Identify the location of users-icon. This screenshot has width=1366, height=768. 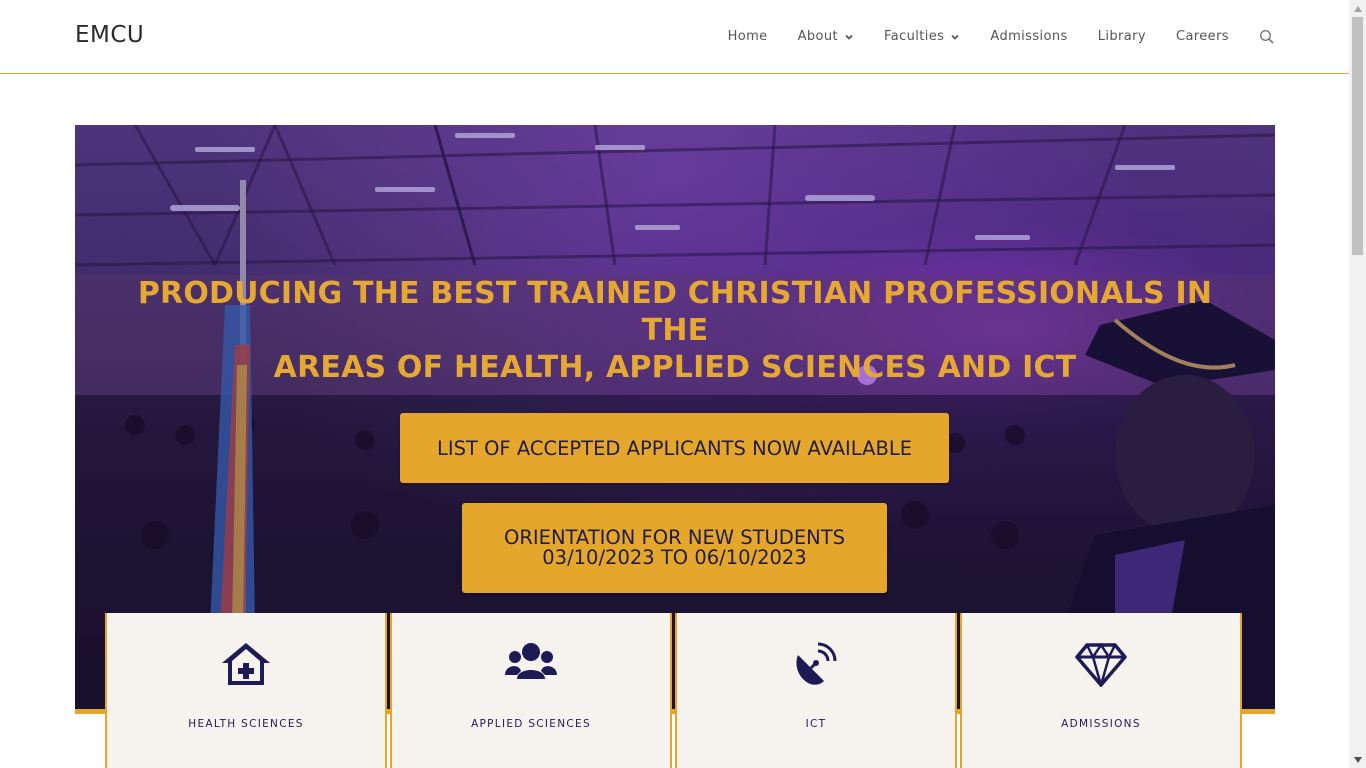
(531, 661).